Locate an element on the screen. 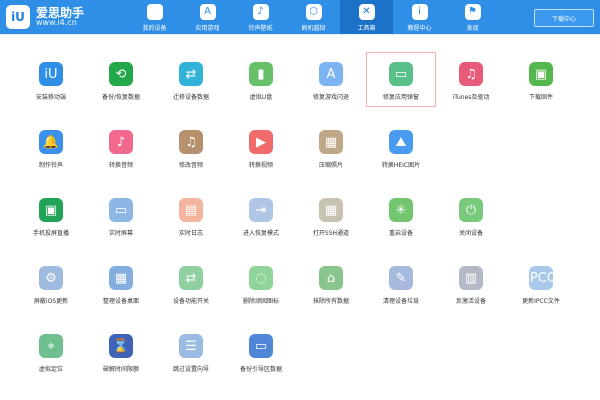 Image resolution: width=600 pixels, height=400 pixels. nav-item-my-device: 我的设备 is located at coordinates (154, 17).